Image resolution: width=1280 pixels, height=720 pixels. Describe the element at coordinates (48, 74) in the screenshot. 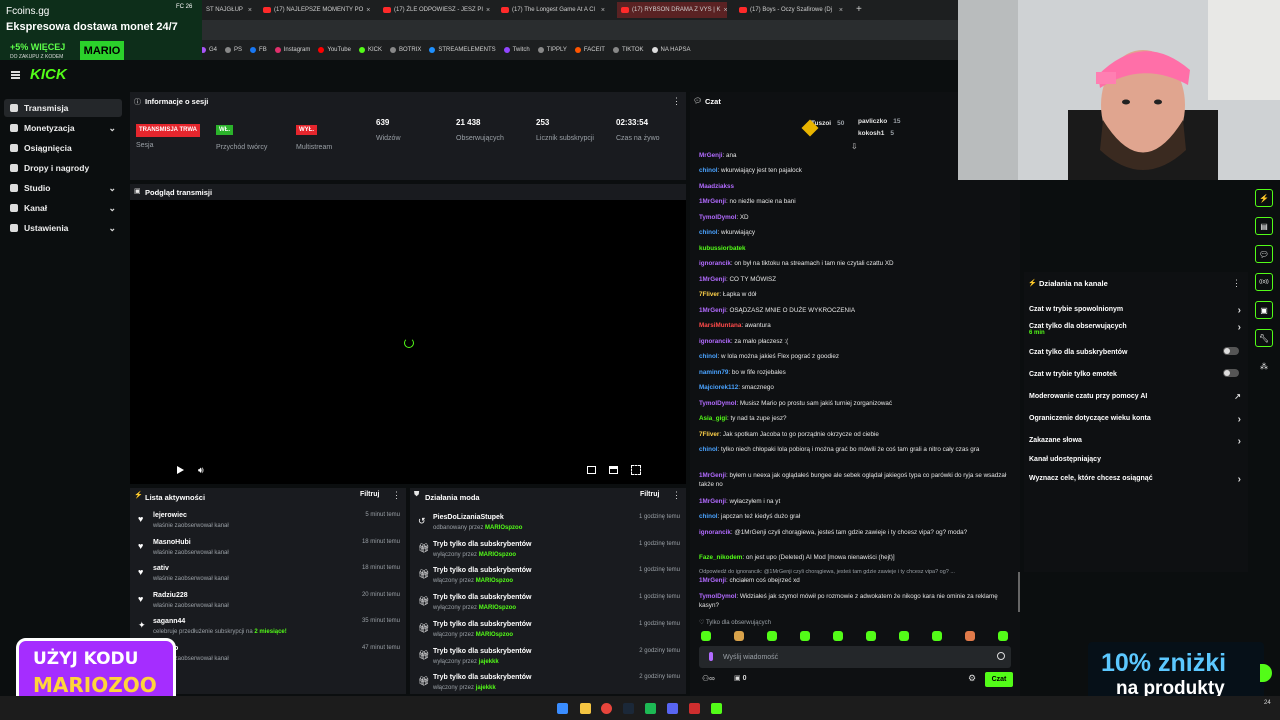

I see `kick-logo: KICK` at that location.